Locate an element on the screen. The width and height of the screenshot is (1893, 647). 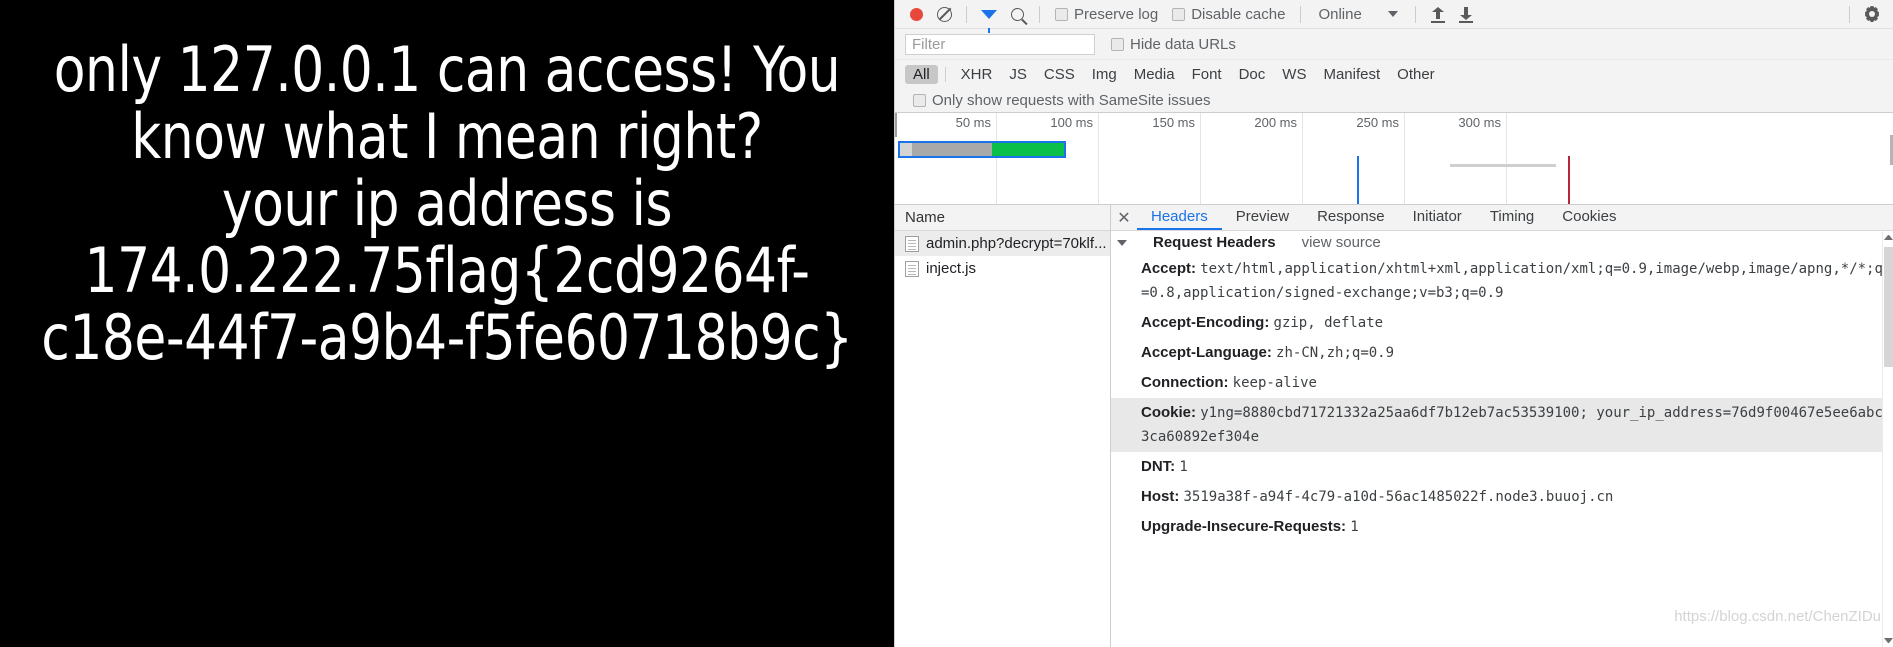
header-name: Accept: is located at coordinates (1169, 268).